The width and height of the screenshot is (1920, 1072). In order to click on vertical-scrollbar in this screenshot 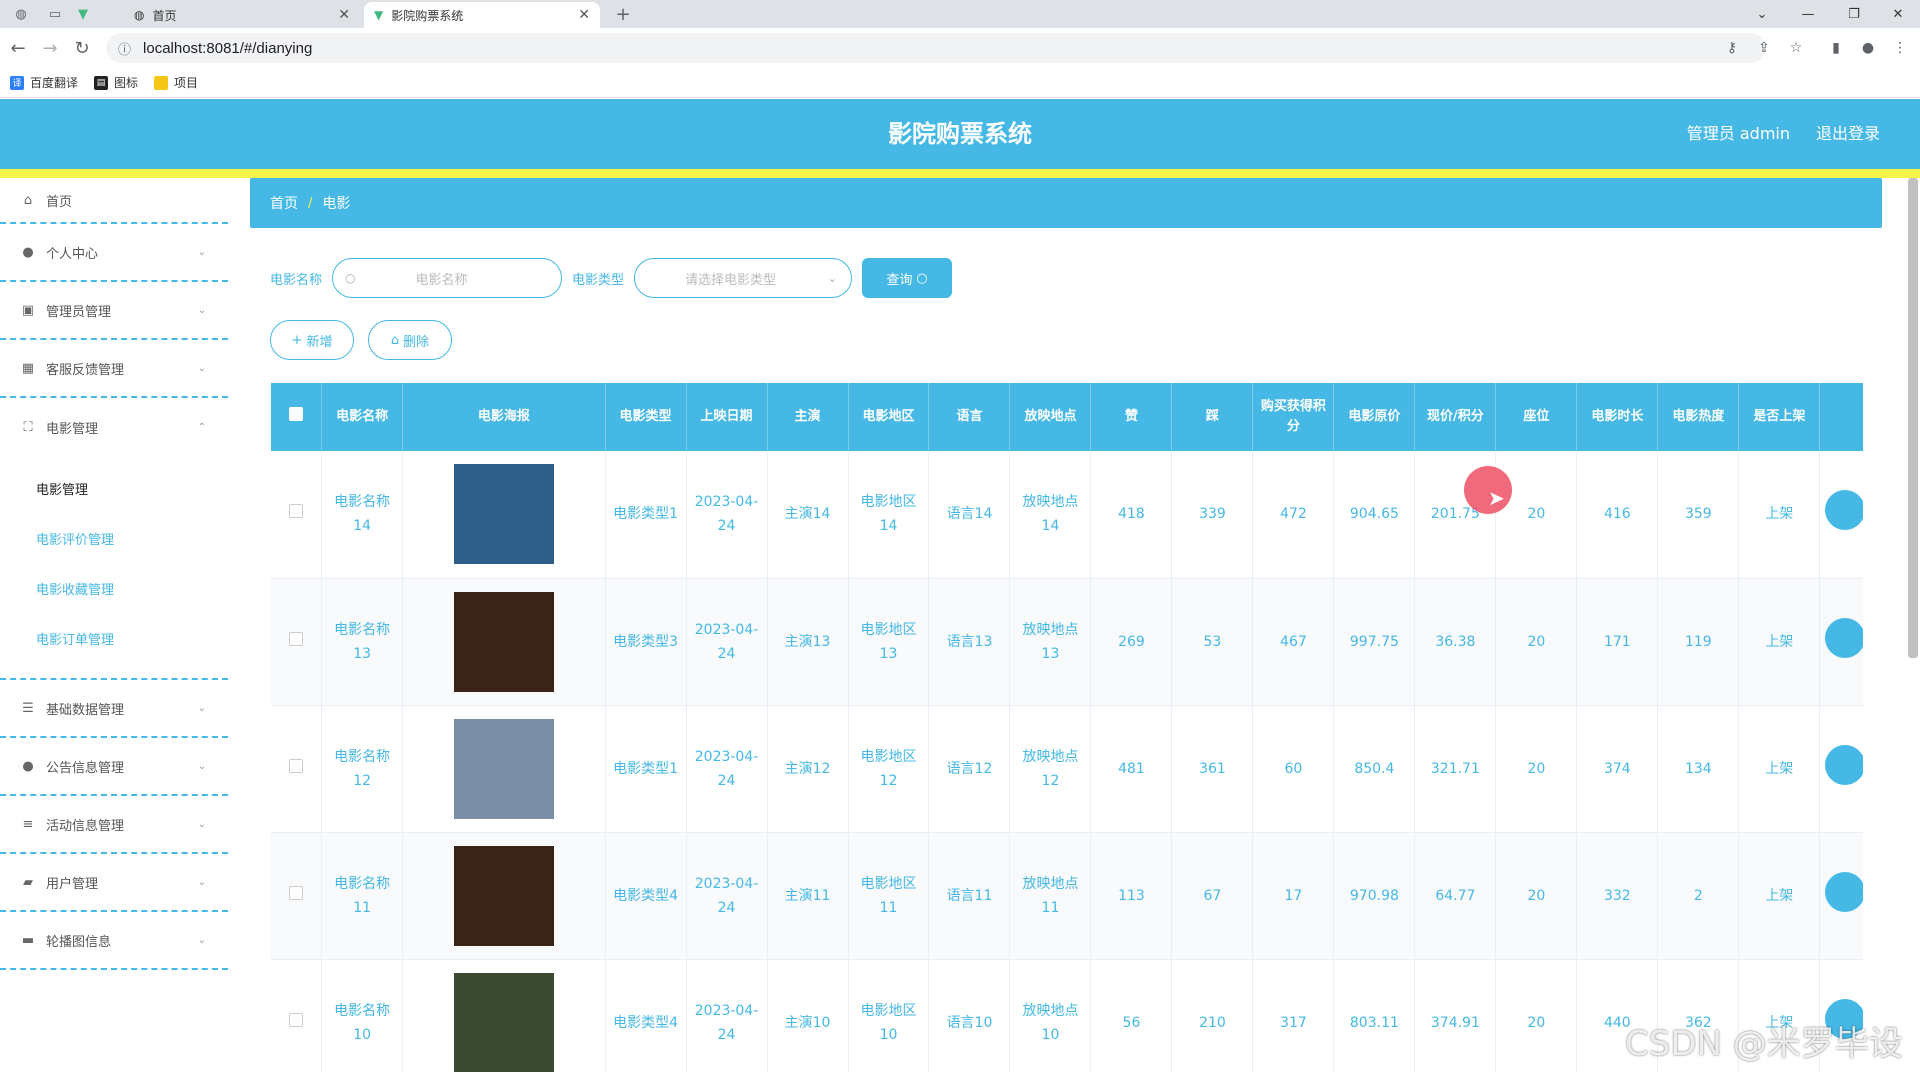, I will do `click(1913, 418)`.